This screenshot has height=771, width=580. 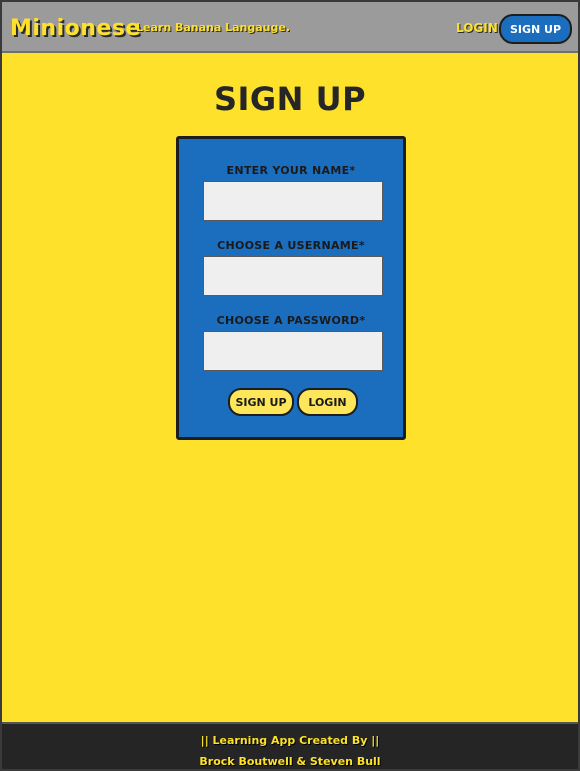 What do you see at coordinates (213, 27) in the screenshot?
I see `brand-tagline: Learn Banana Langauge.` at bounding box center [213, 27].